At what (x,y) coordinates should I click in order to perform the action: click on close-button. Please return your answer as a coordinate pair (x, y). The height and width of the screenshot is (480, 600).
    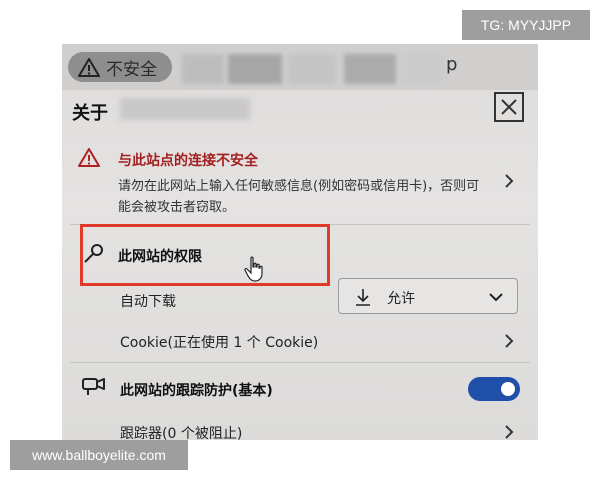
    Looking at the image, I should click on (509, 107).